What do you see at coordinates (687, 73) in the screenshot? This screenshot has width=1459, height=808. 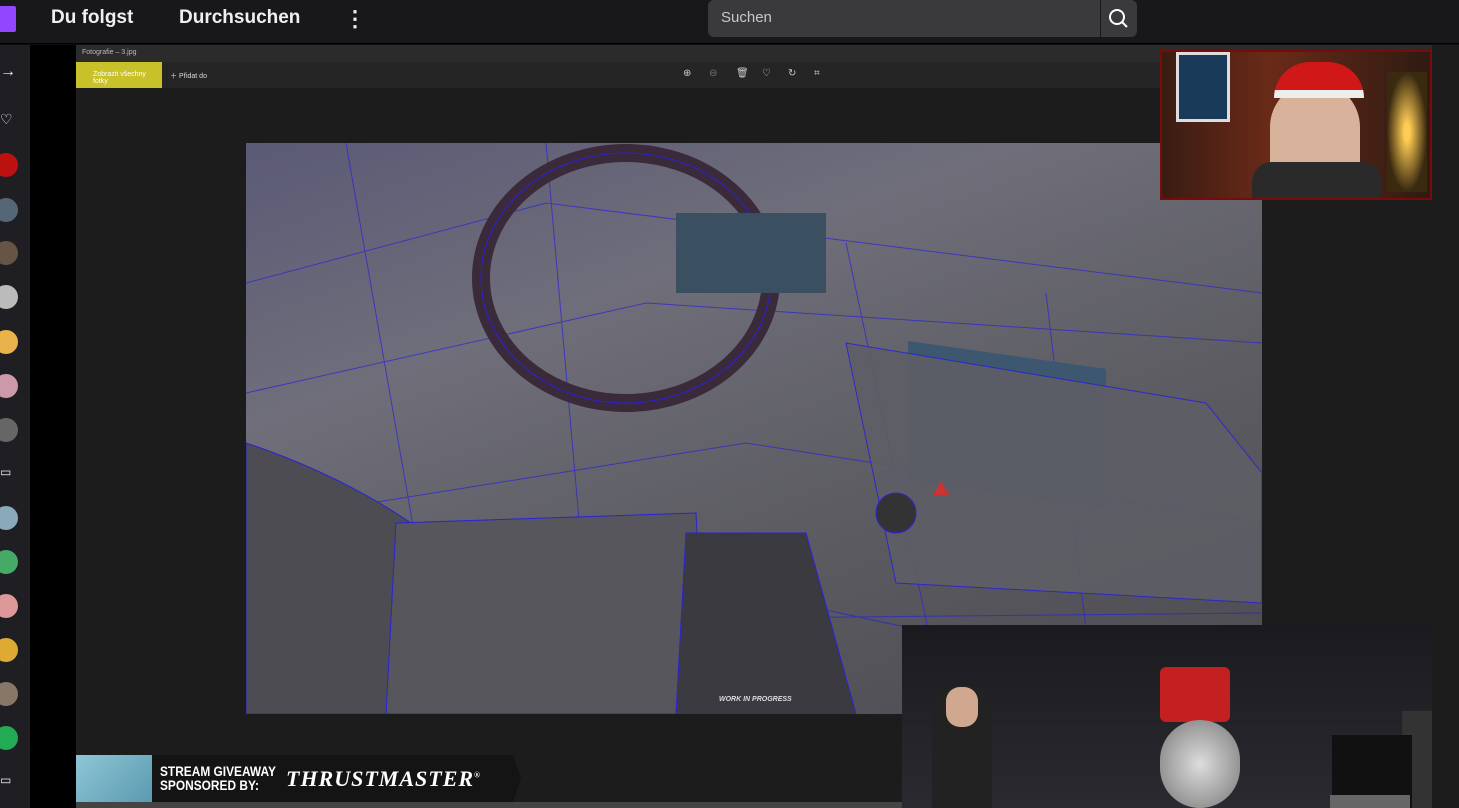 I see `zoom-in-icon: ⊕` at bounding box center [687, 73].